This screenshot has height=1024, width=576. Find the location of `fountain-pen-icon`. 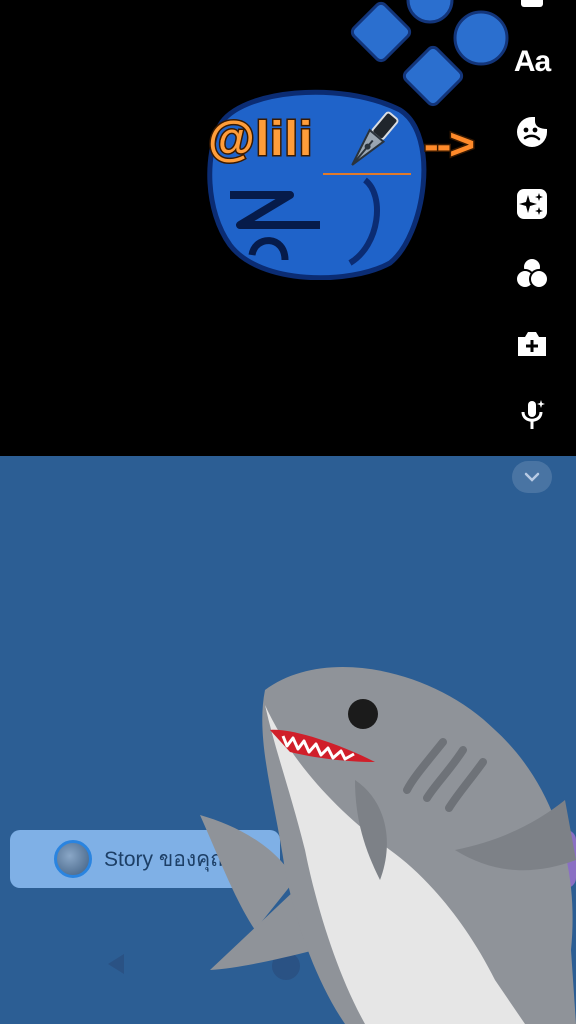

fountain-pen-icon is located at coordinates (367, 143).